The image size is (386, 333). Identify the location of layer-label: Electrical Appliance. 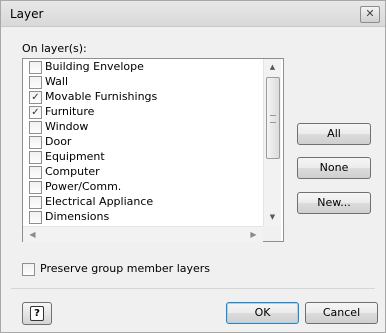
(99, 201).